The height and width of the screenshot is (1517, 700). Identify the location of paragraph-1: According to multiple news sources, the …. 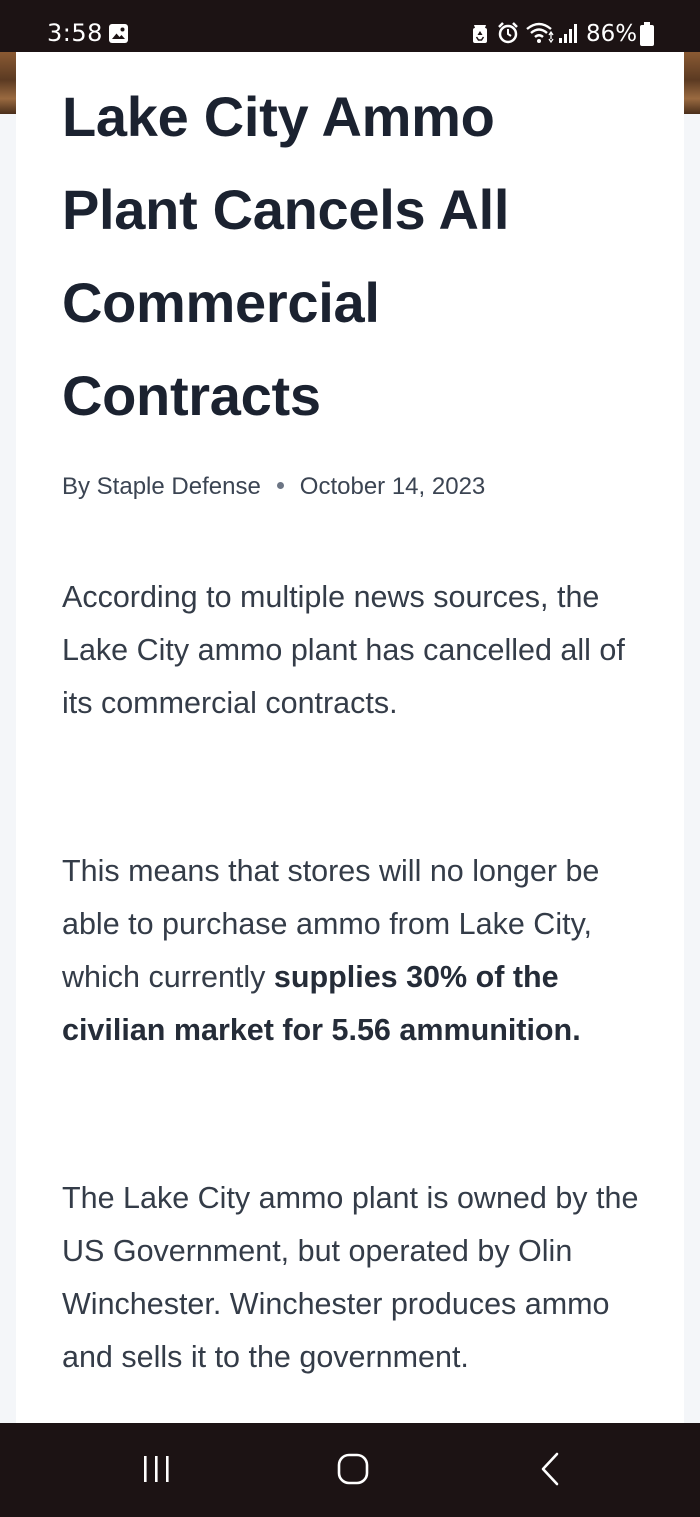
(343, 650).